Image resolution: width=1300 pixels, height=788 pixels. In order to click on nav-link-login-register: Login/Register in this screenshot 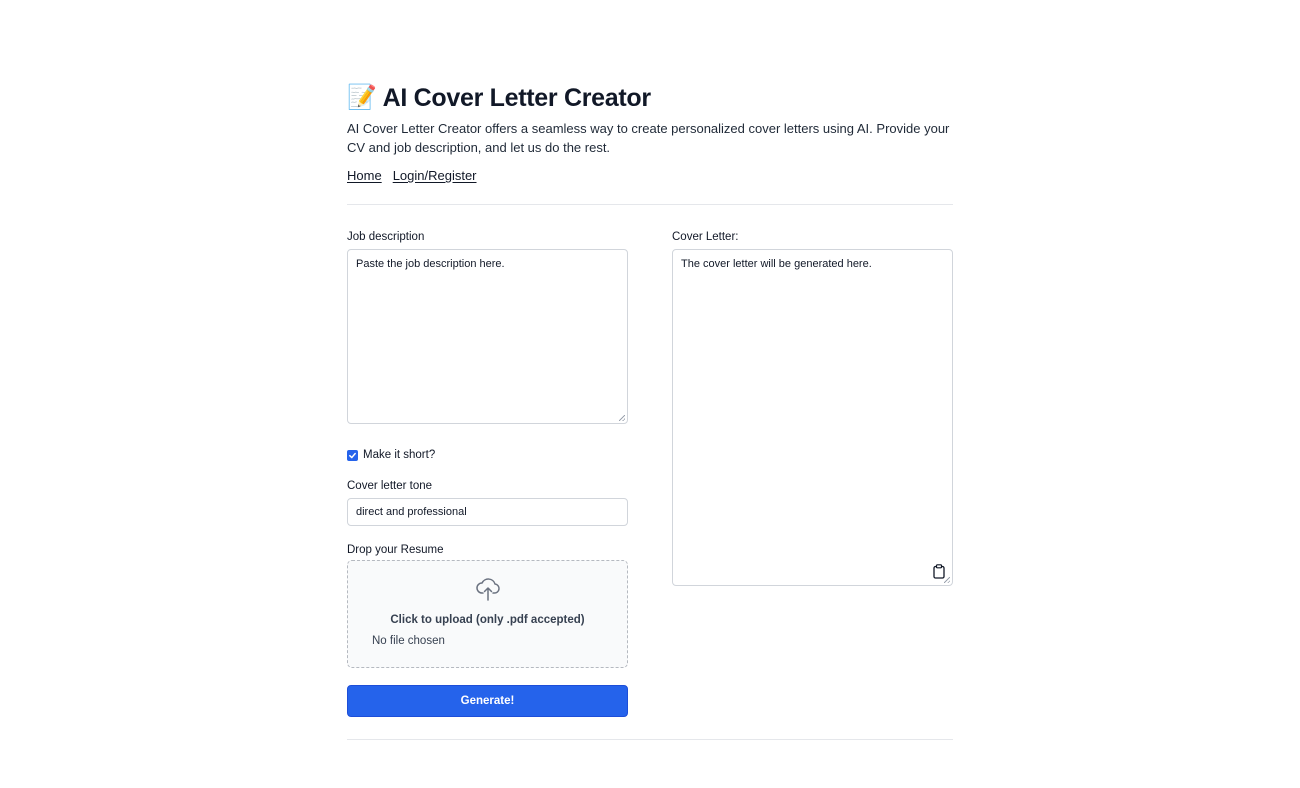, I will do `click(435, 175)`.